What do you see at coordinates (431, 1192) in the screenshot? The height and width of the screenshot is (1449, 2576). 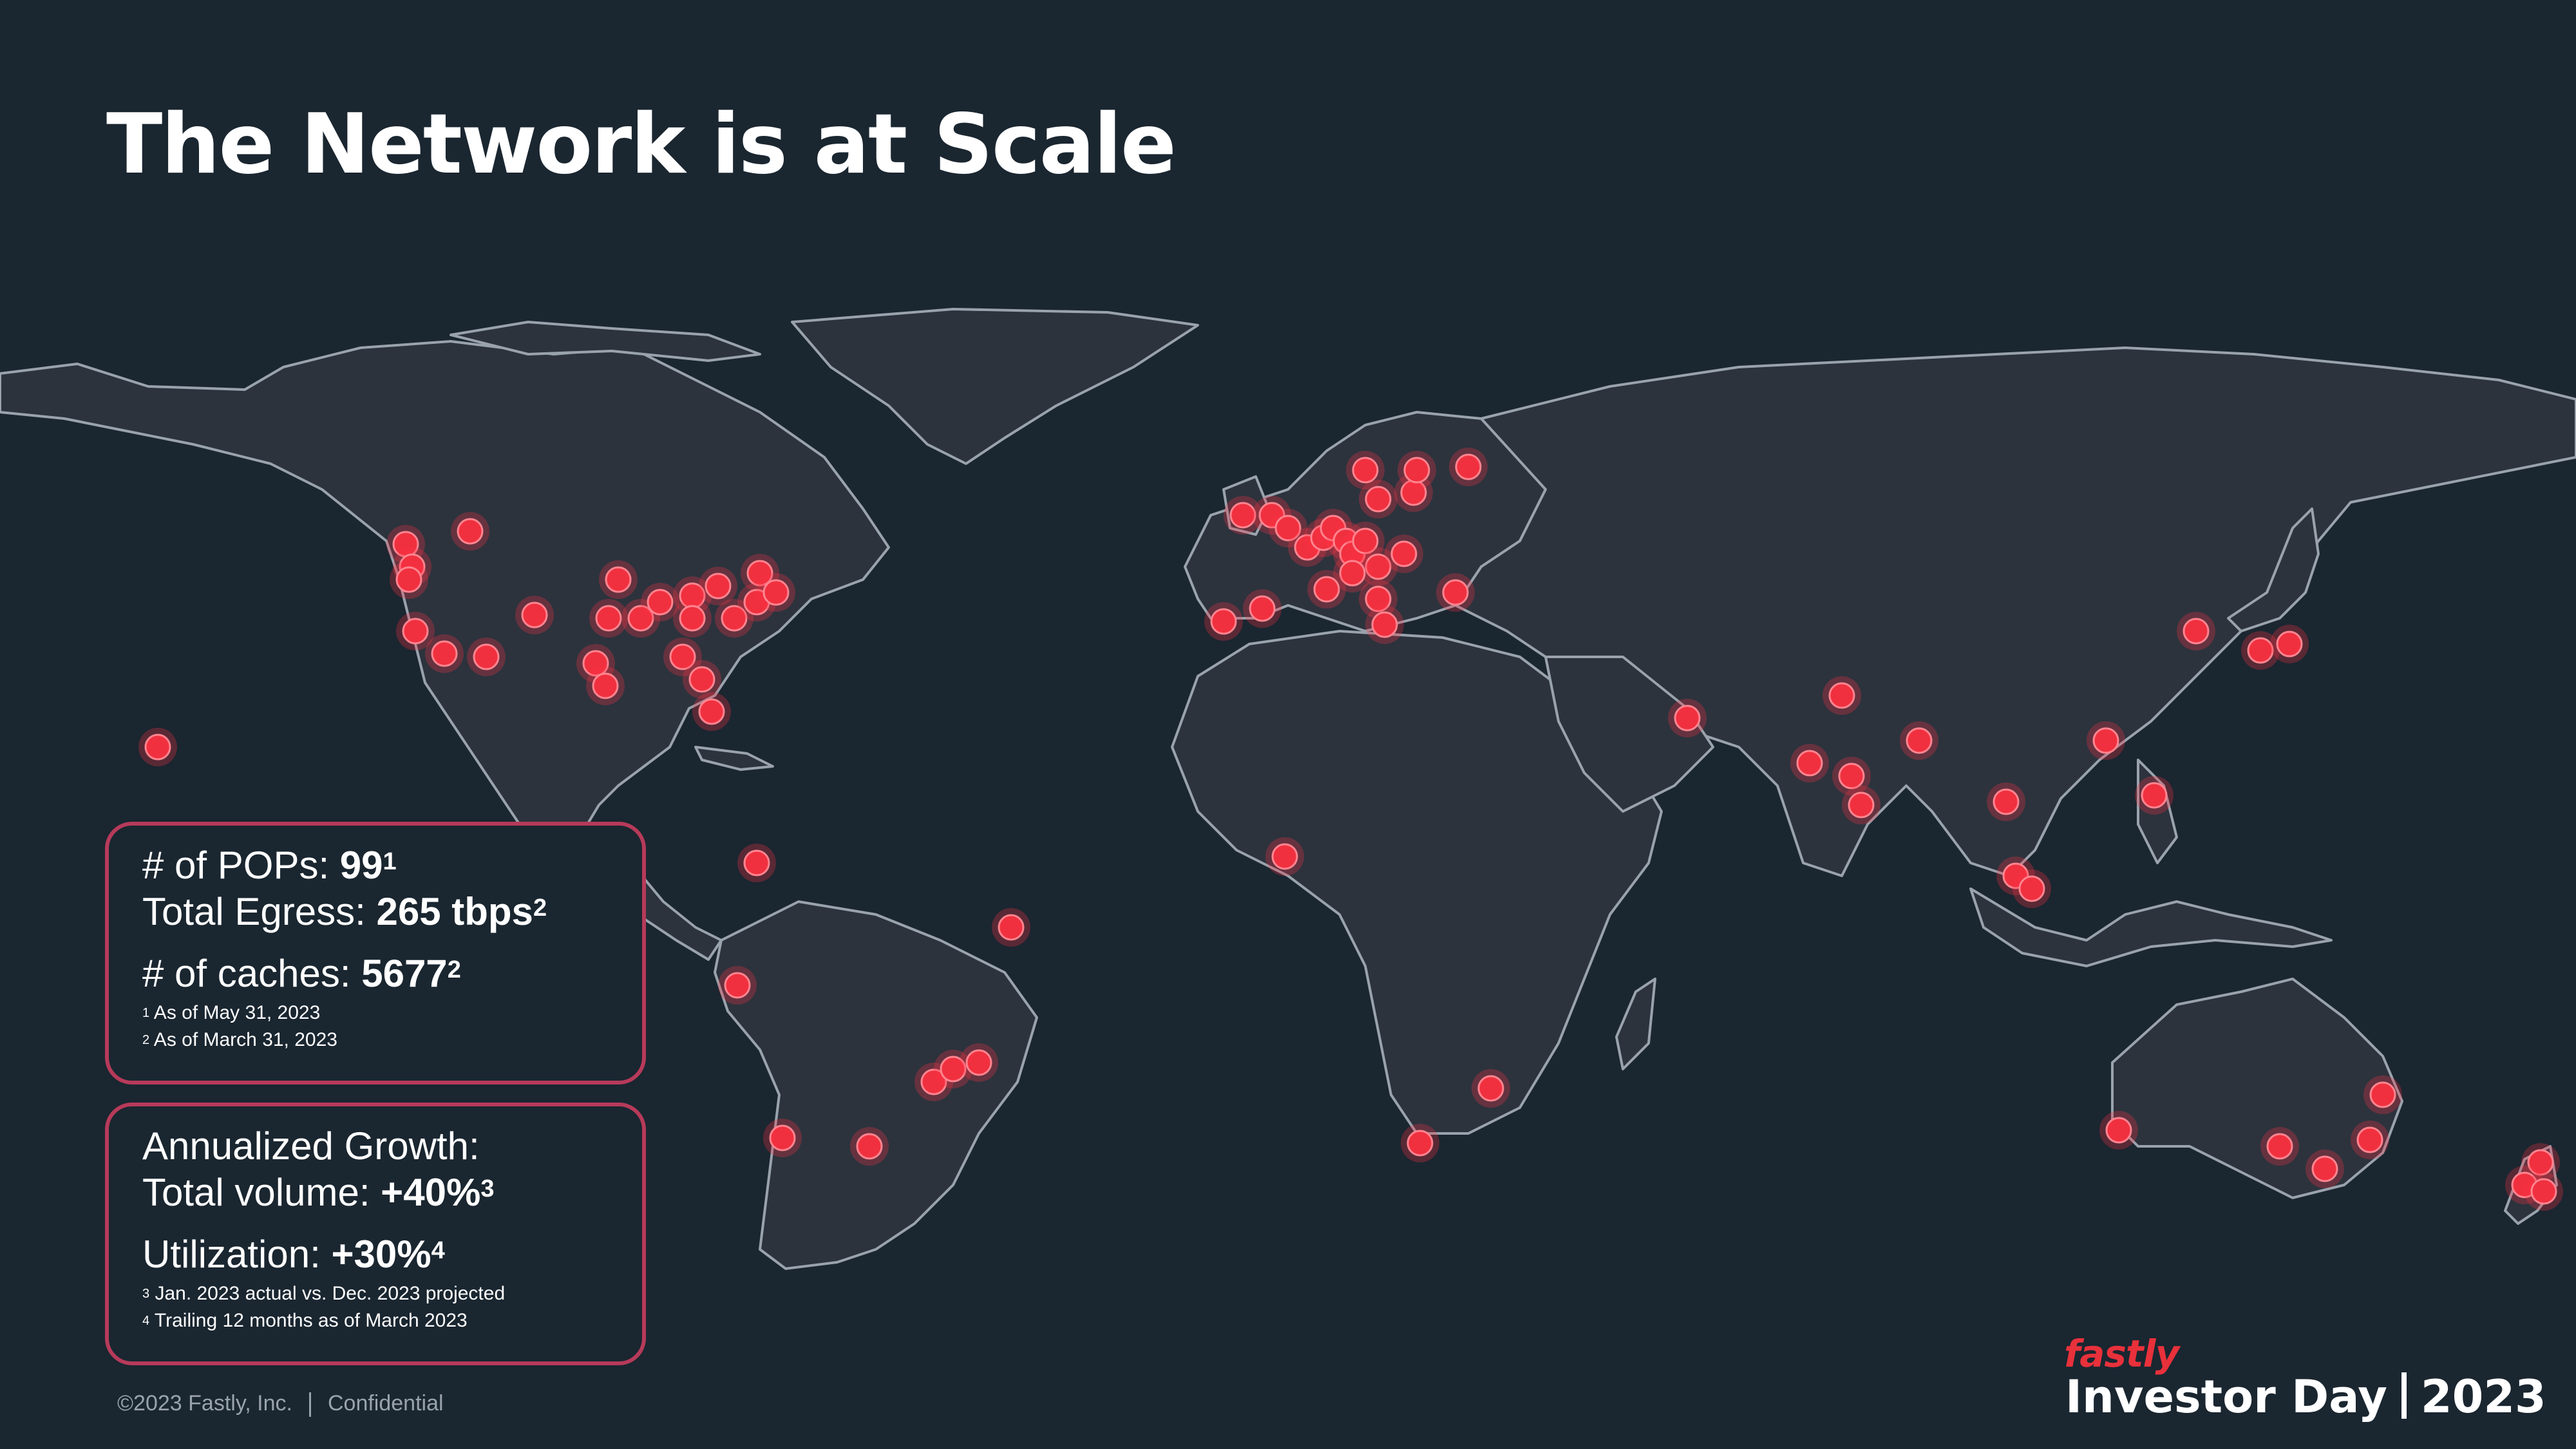 I see `volume-value: +40%` at bounding box center [431, 1192].